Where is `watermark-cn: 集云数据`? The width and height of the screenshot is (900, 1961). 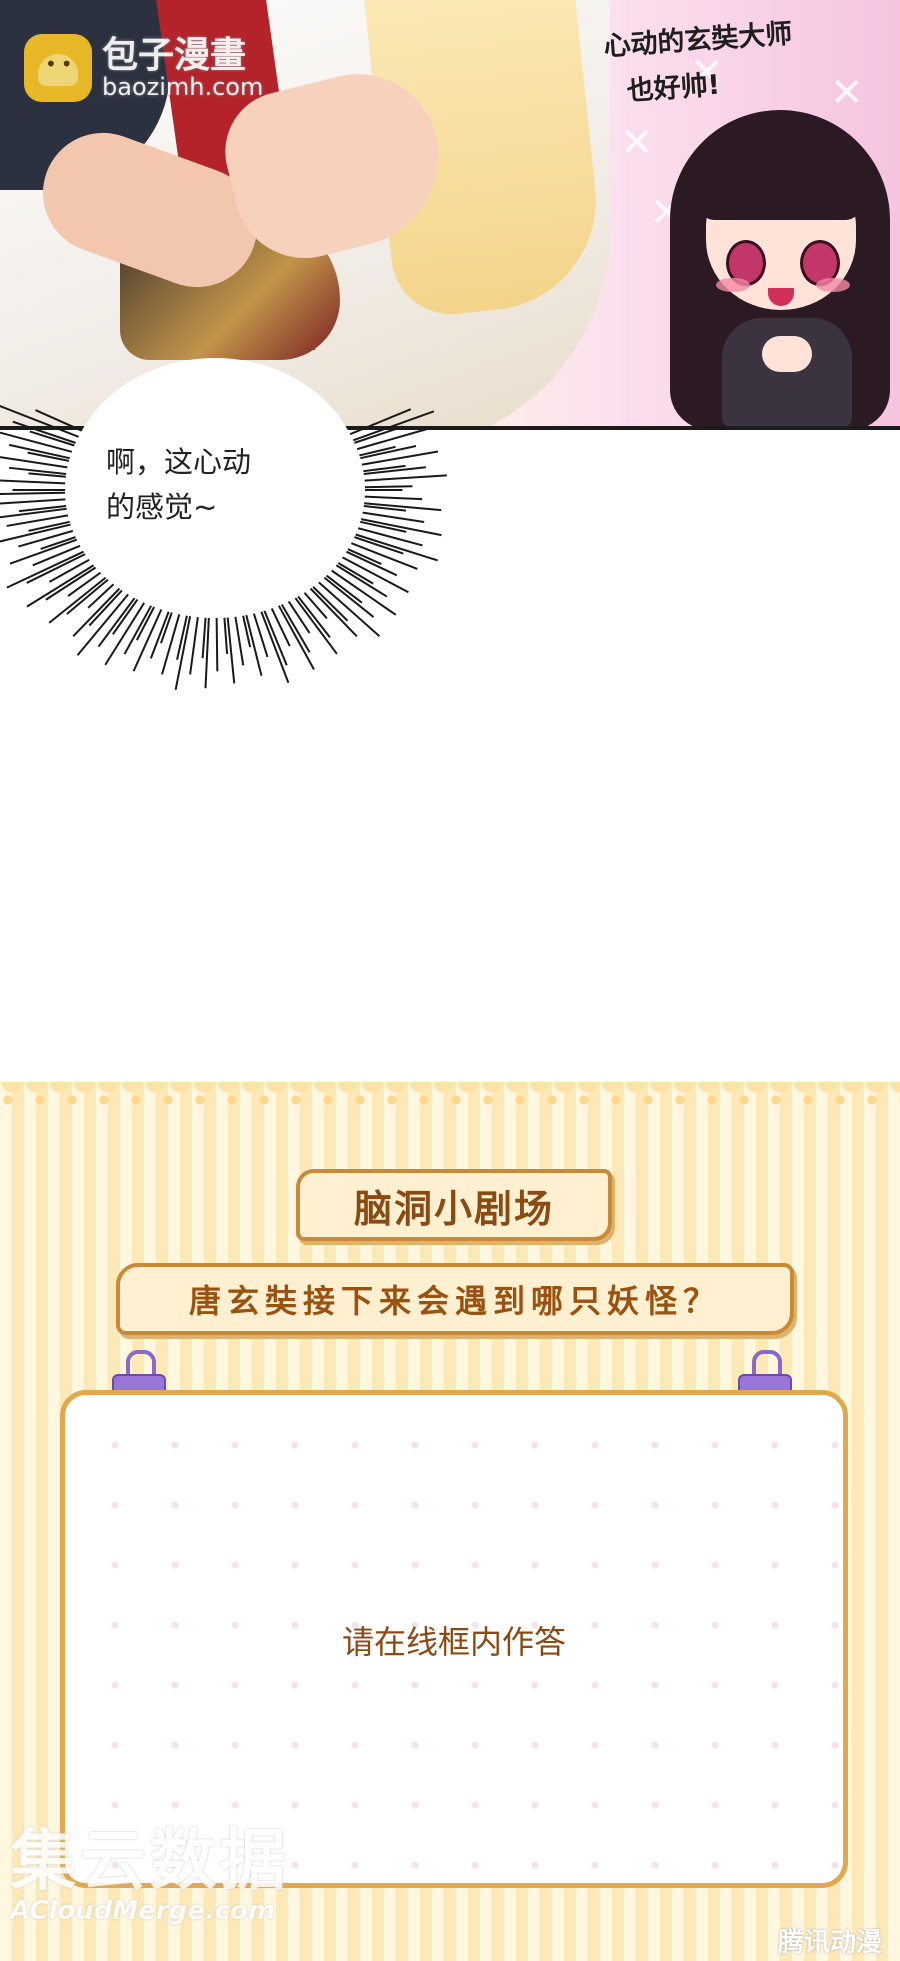 watermark-cn: 集云数据 is located at coordinates (150, 1860).